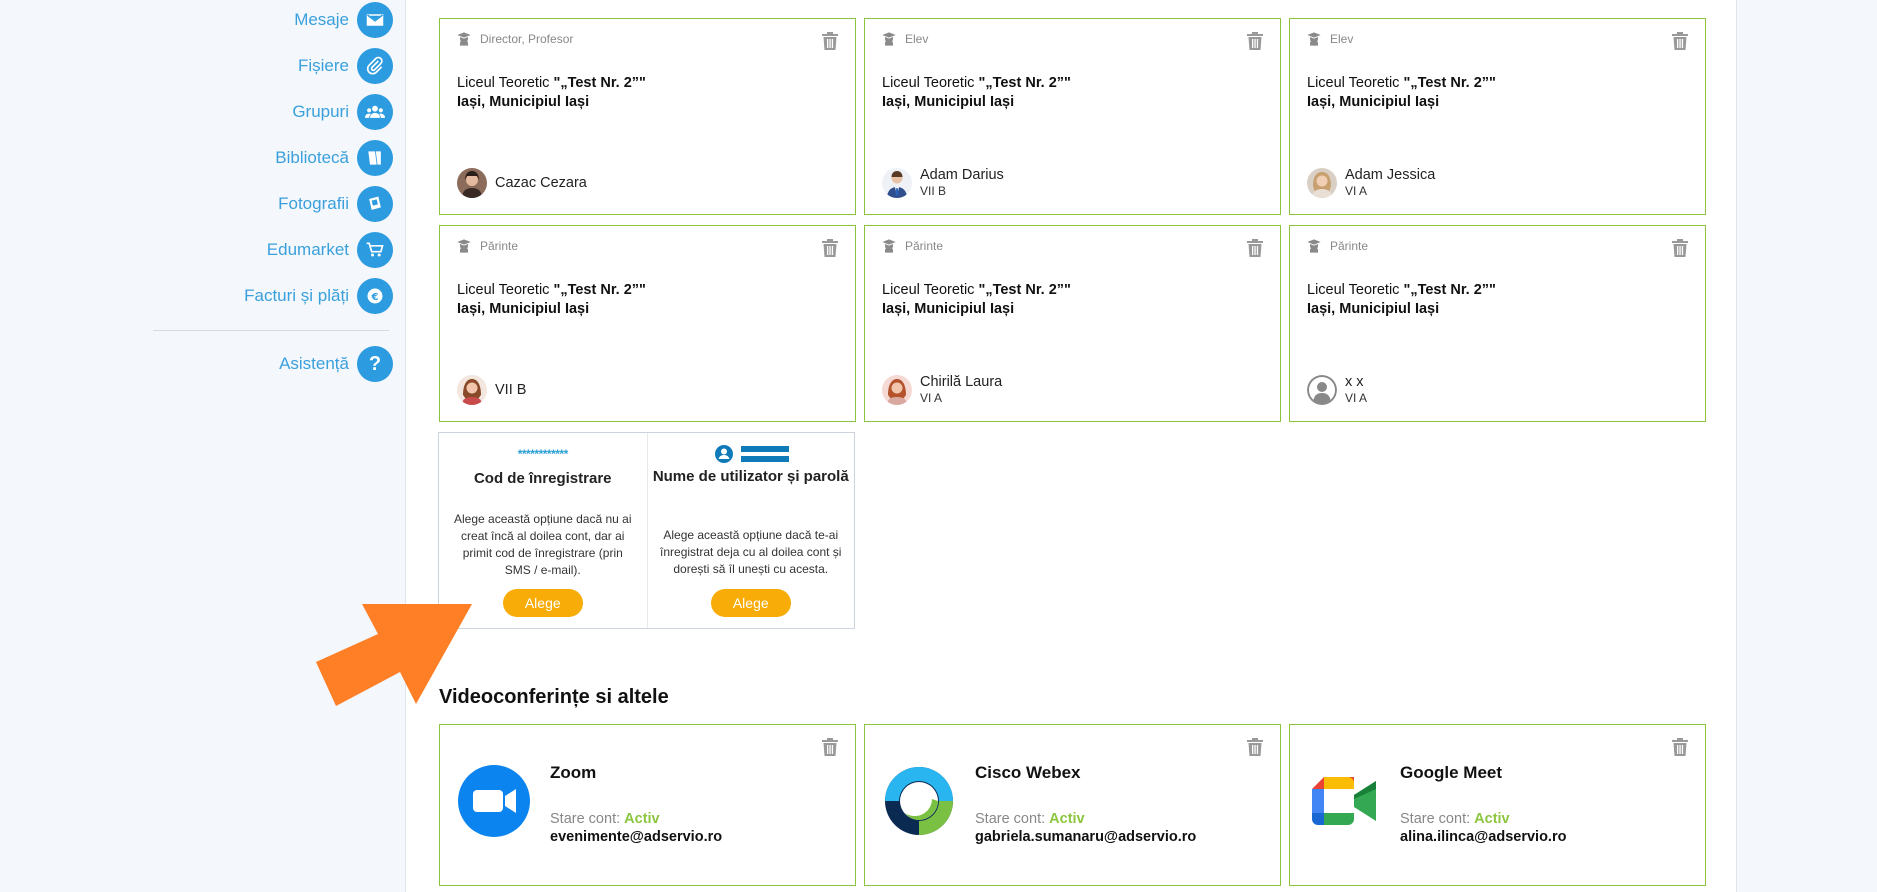 The height and width of the screenshot is (892, 1877). I want to click on sidebar-item-label: Mesaje, so click(321, 19).